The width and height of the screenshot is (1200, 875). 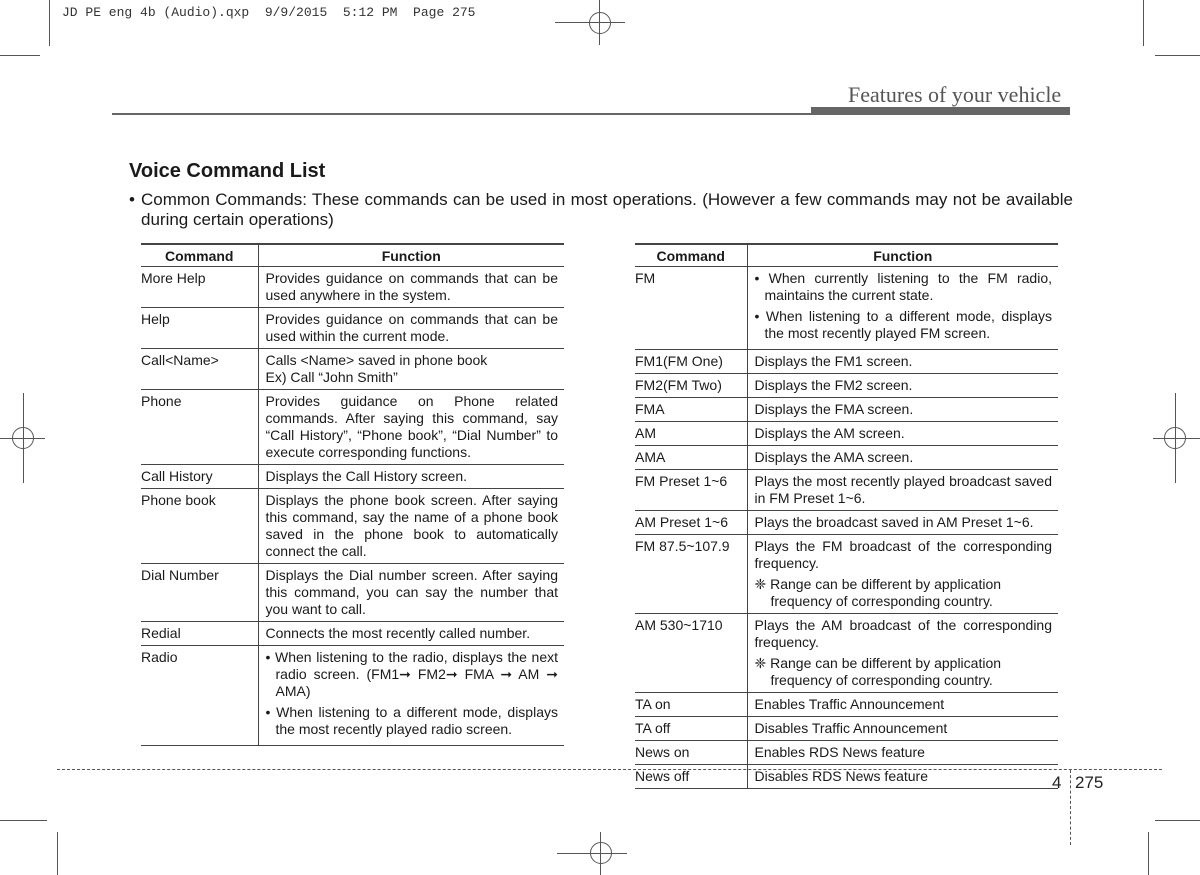 I want to click on table-row: News on Enables RDS News feature, so click(x=846, y=752).